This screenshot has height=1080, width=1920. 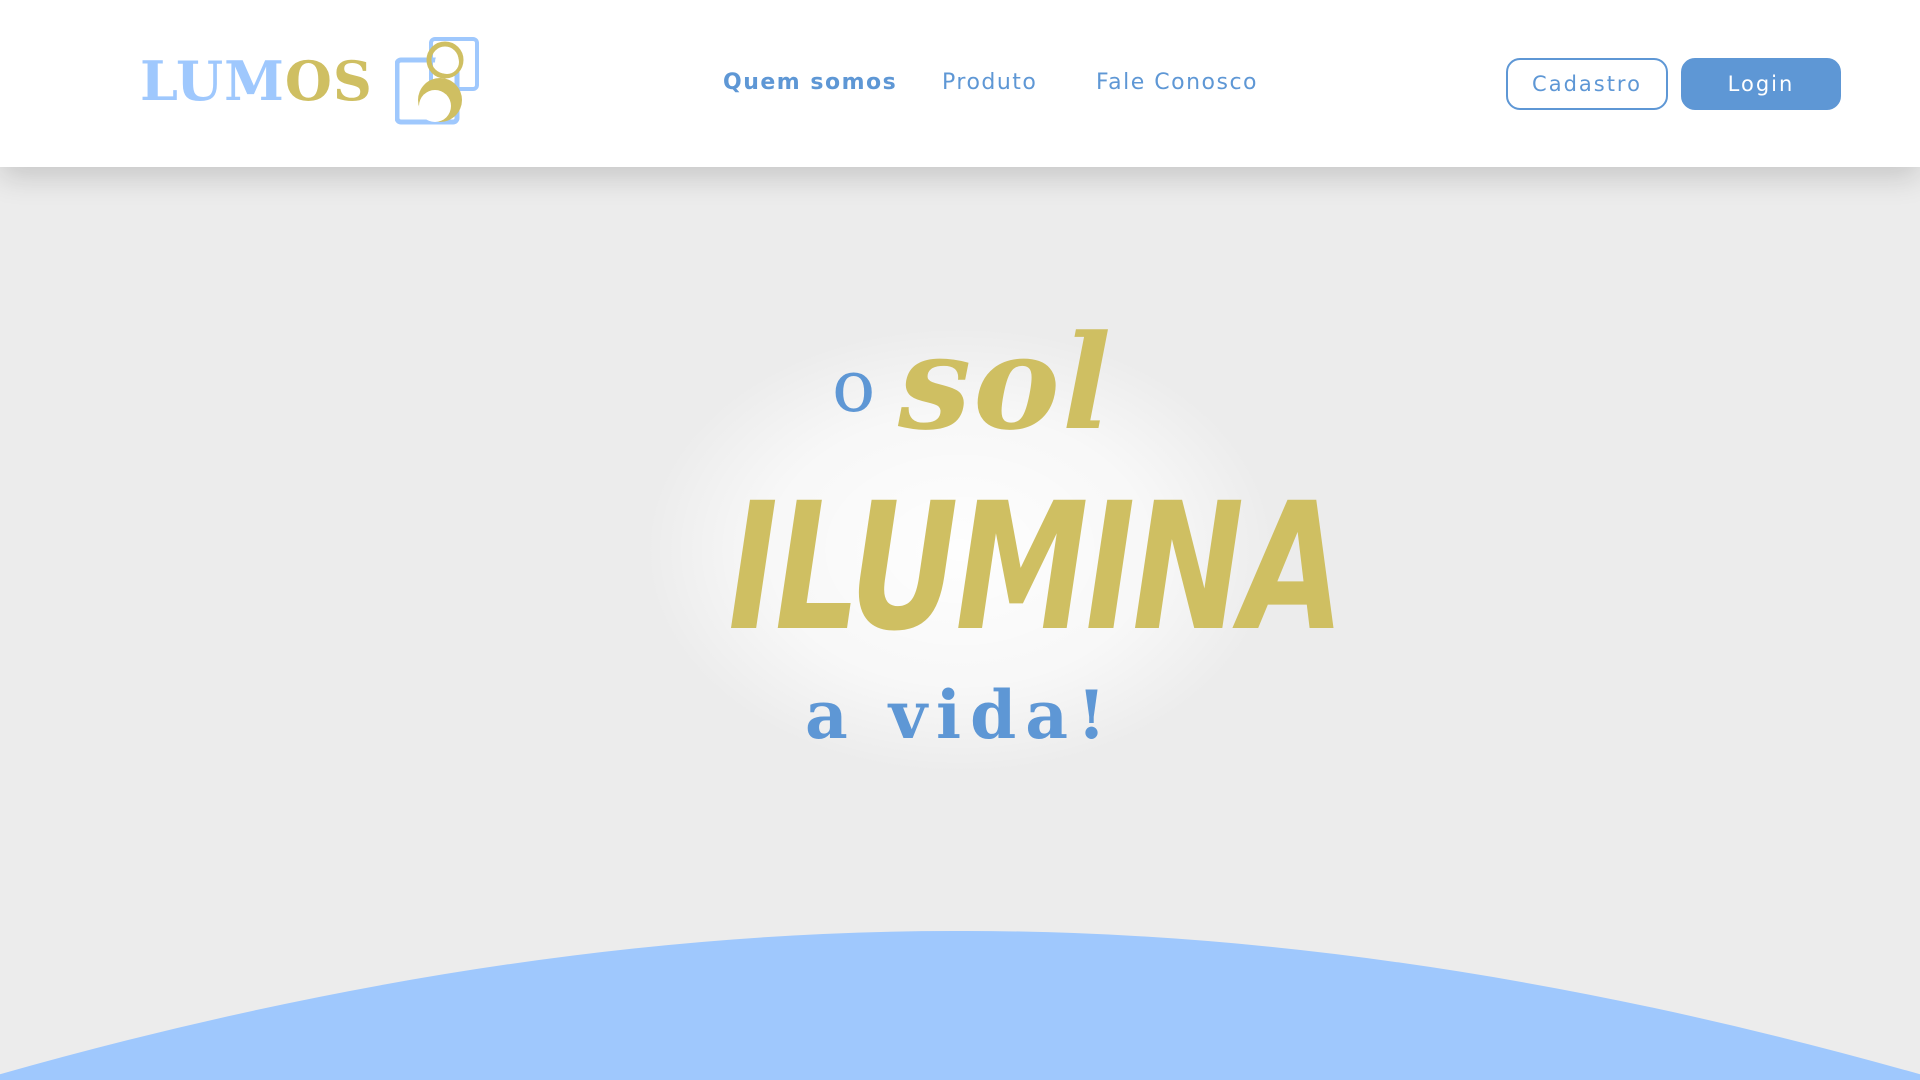 What do you see at coordinates (1177, 82) in the screenshot?
I see `nav-item-fale-conosco: Fale Conosco` at bounding box center [1177, 82].